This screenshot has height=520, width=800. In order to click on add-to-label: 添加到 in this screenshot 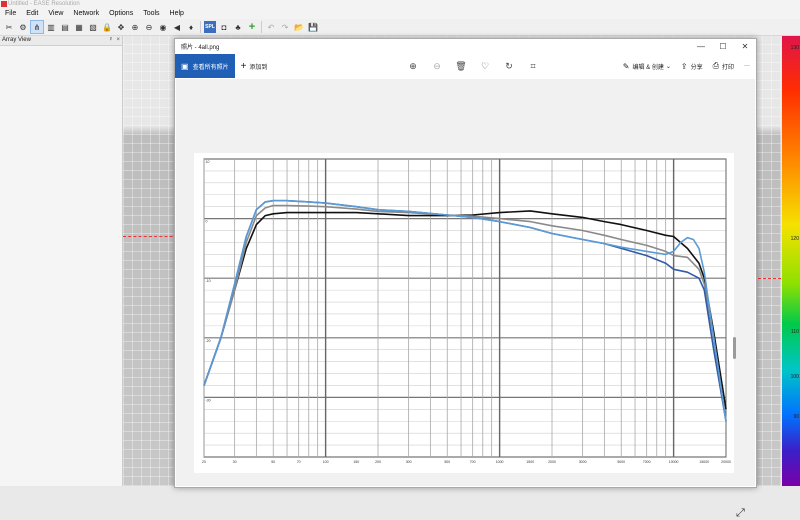, I will do `click(258, 67)`.